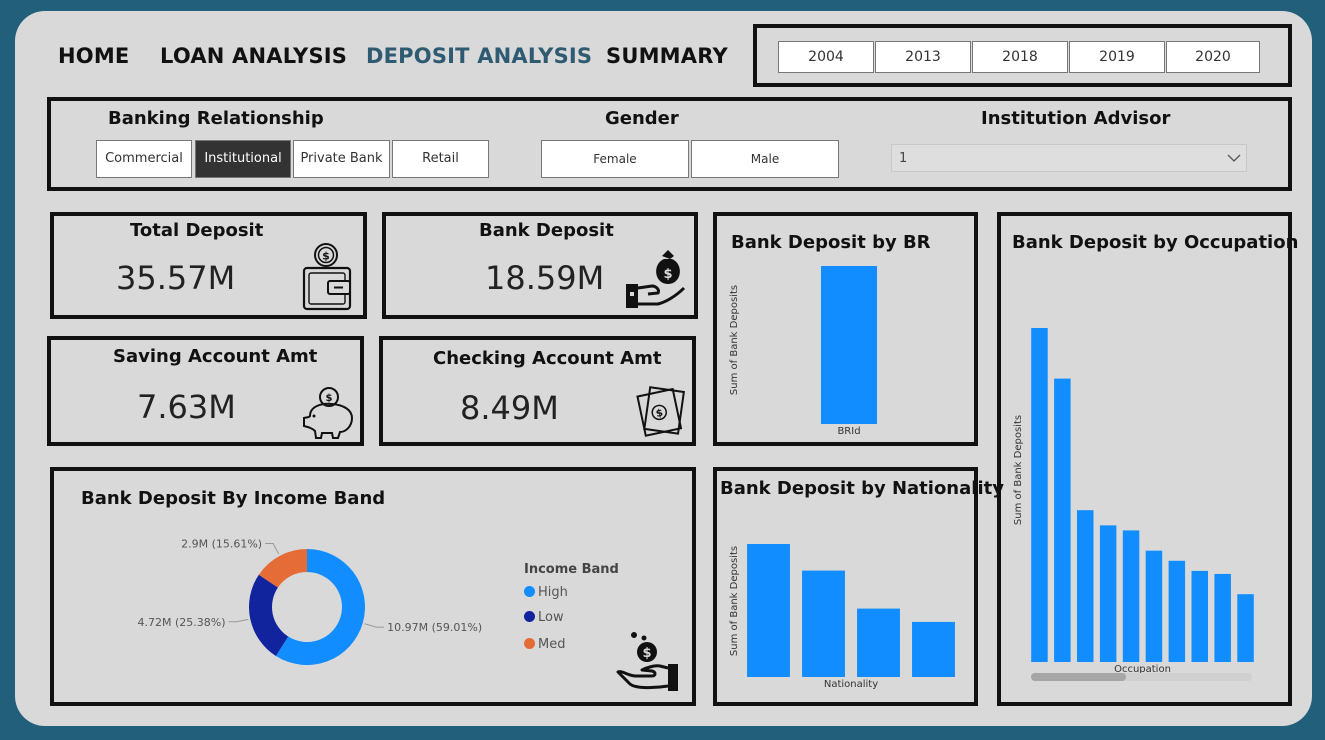 The image size is (1325, 740). Describe the element at coordinates (197, 230) in the screenshot. I see `kpi-total-deposit-title: Total Deposit` at that location.